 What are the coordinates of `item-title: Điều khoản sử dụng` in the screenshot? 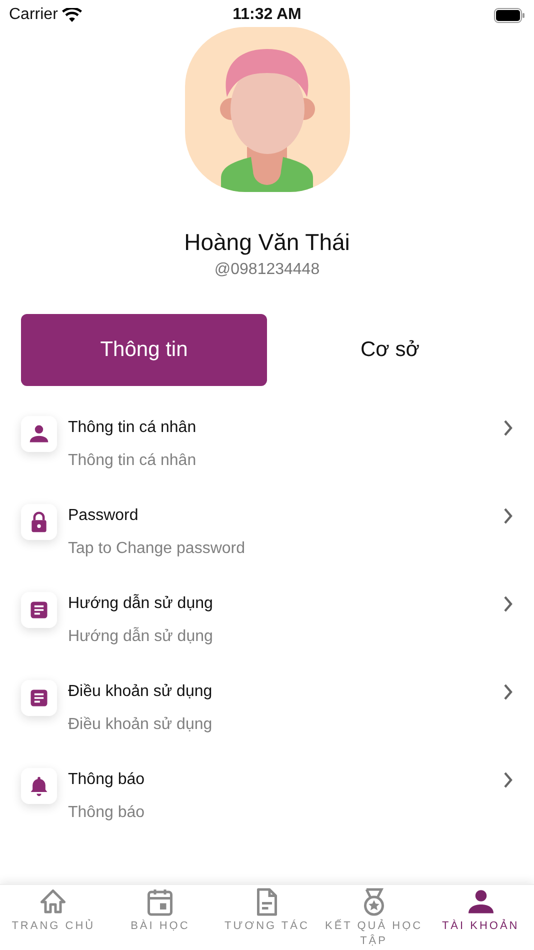 It's located at (280, 692).